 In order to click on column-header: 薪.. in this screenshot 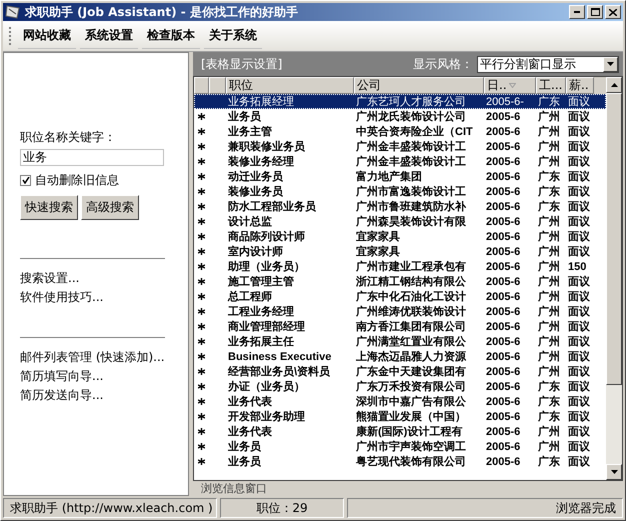, I will do `click(580, 85)`.